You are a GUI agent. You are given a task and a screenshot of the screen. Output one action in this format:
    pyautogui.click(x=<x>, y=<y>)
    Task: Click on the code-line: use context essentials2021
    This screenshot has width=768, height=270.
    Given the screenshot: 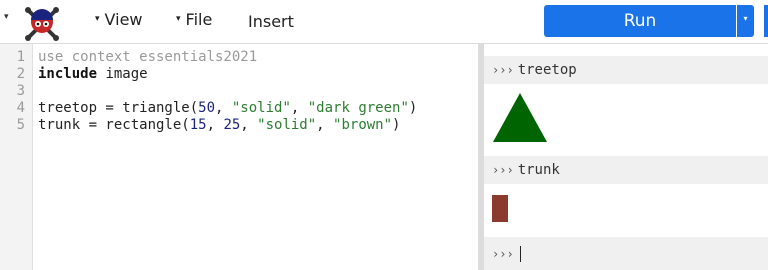 What is the action you would take?
    pyautogui.click(x=147, y=57)
    